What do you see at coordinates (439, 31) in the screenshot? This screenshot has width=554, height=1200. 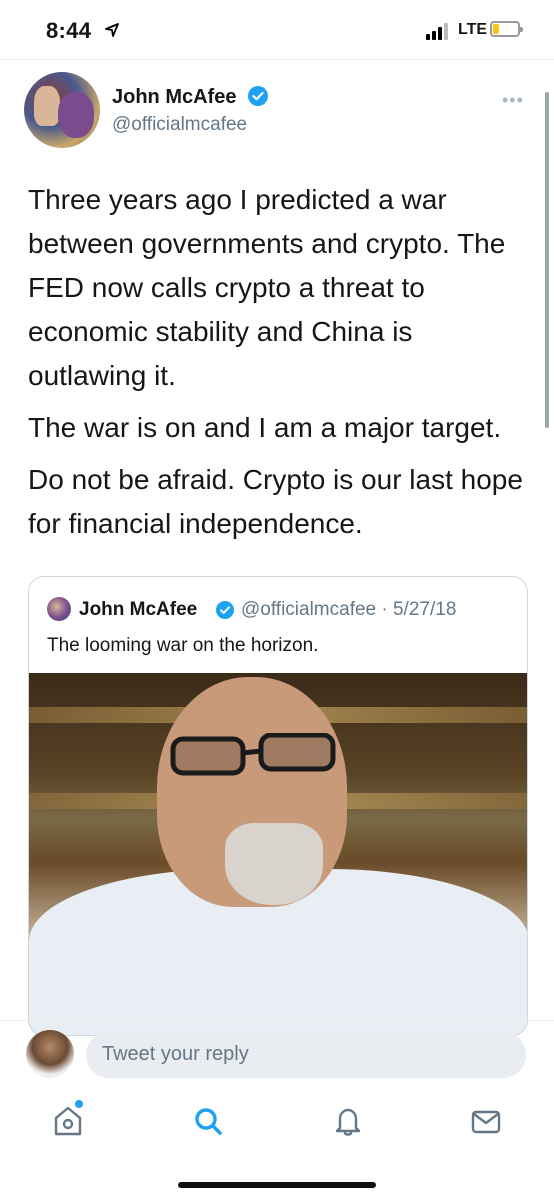 I see `cell-signal-icon` at bounding box center [439, 31].